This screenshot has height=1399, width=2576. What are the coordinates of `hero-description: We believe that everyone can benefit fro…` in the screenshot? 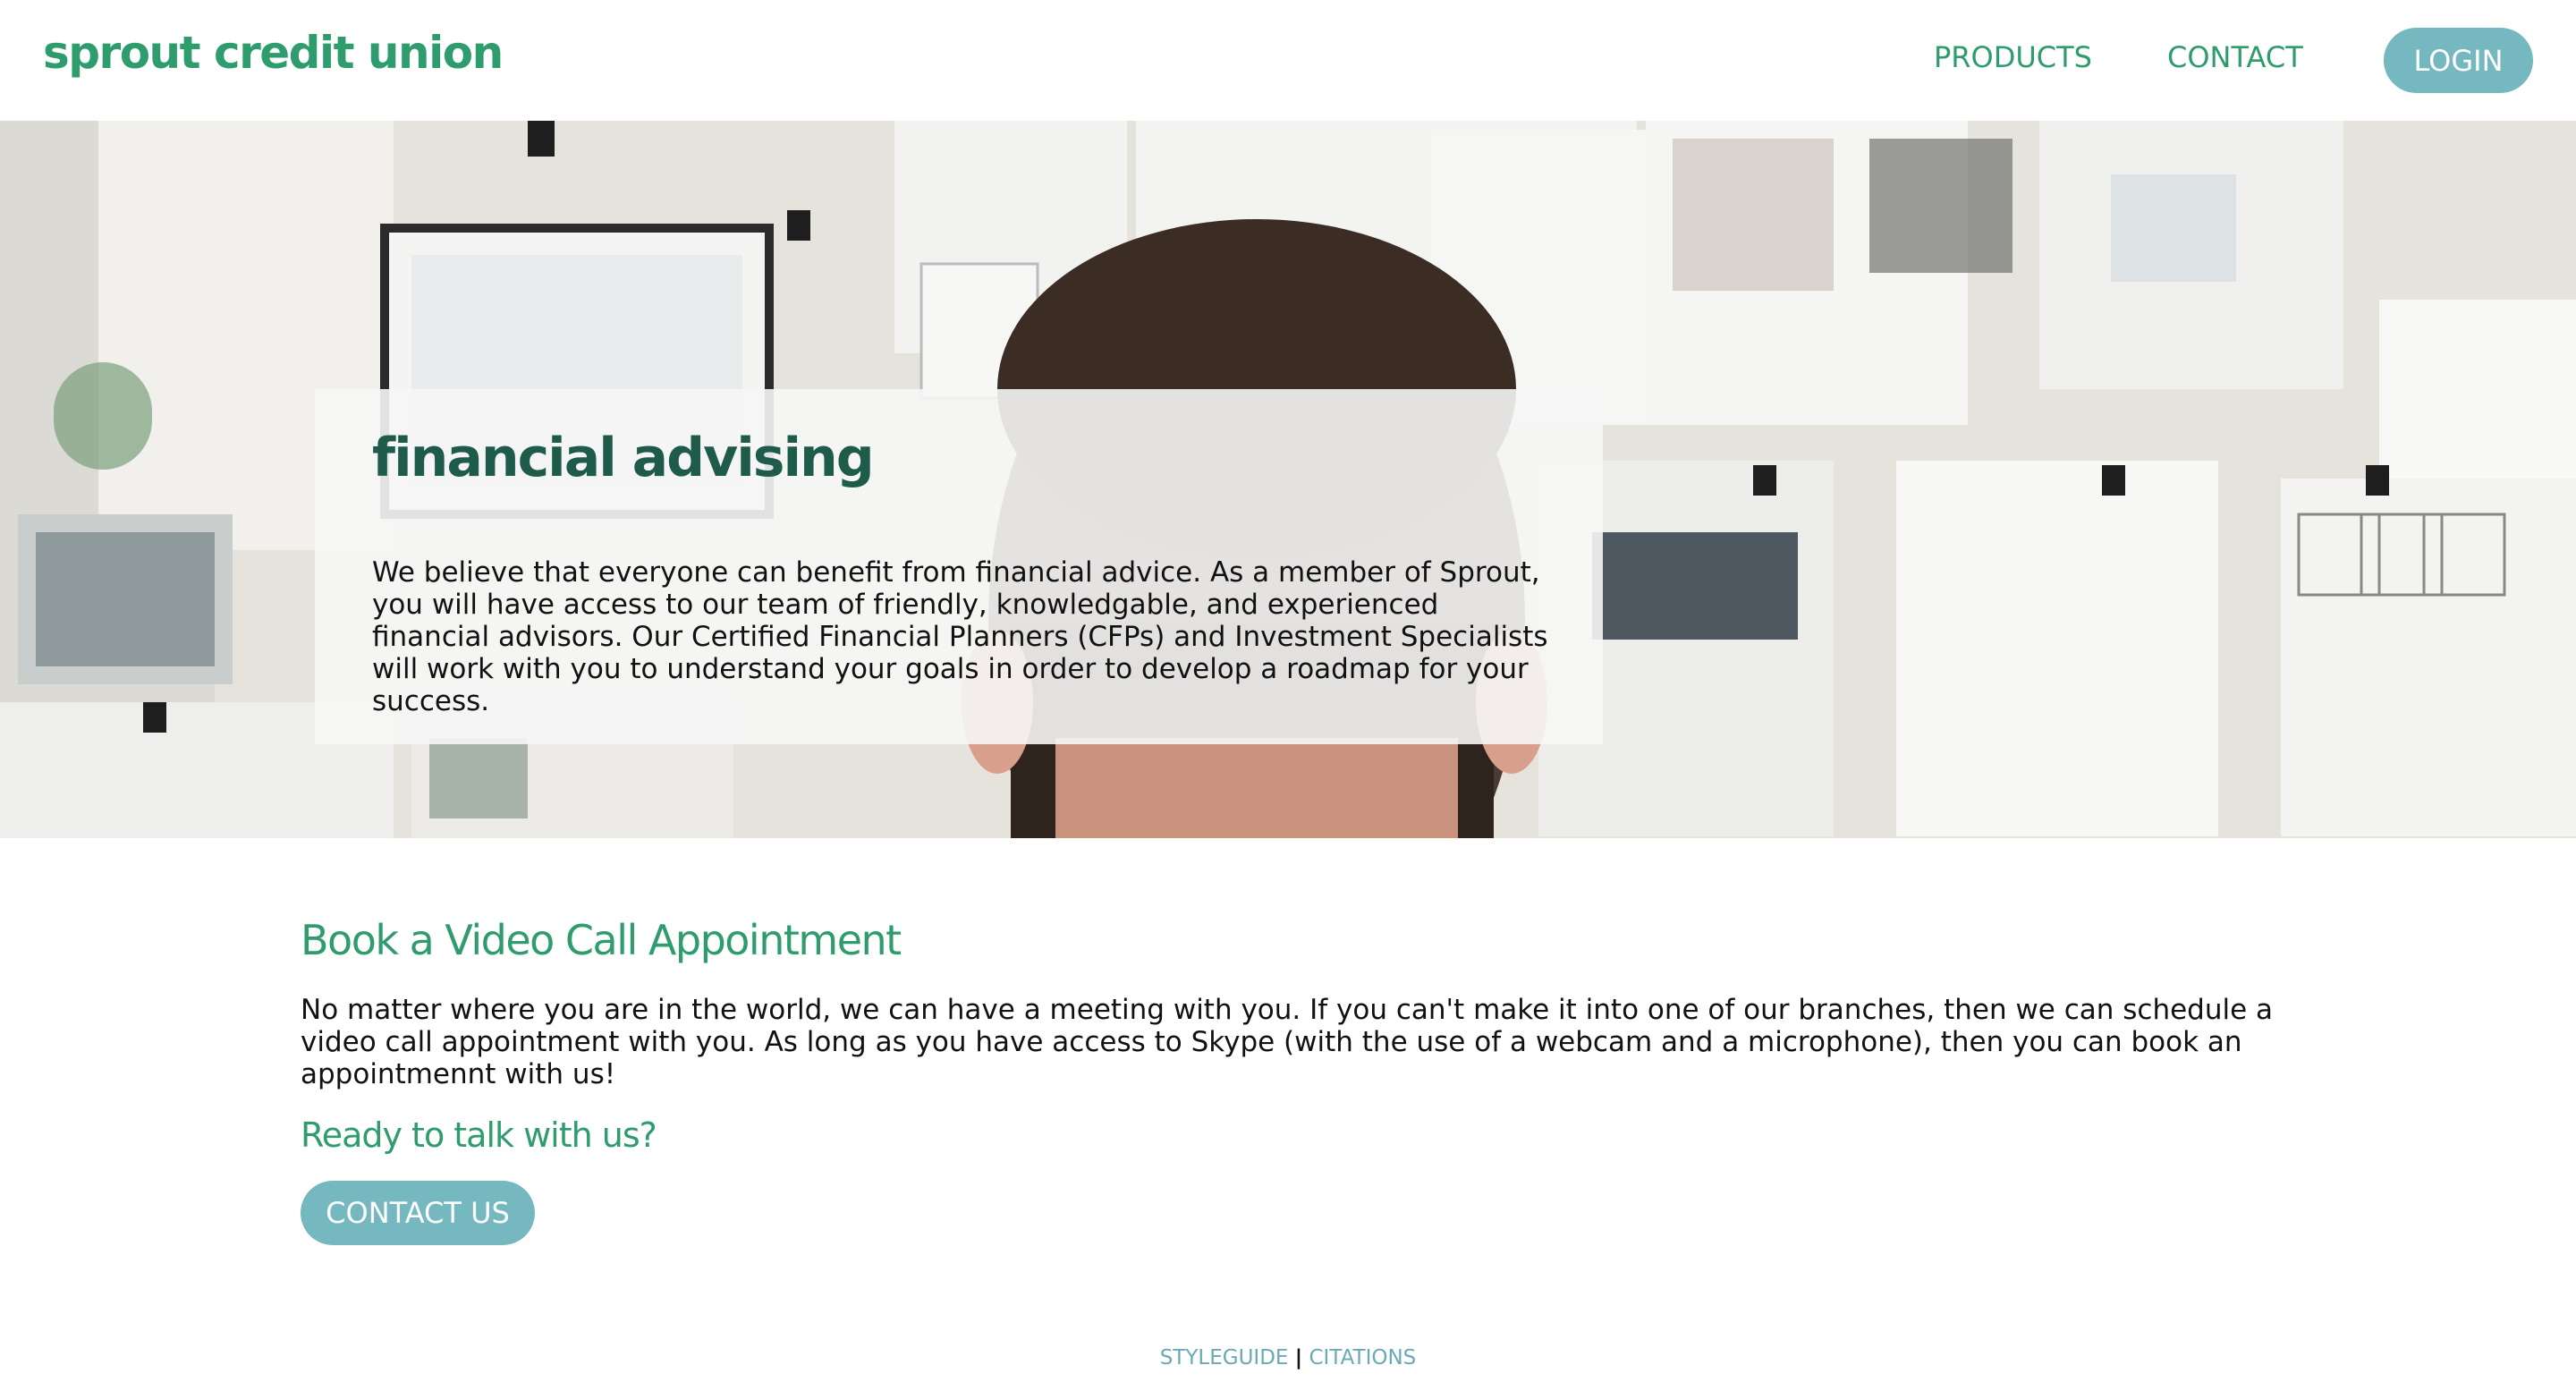 It's located at (960, 636).